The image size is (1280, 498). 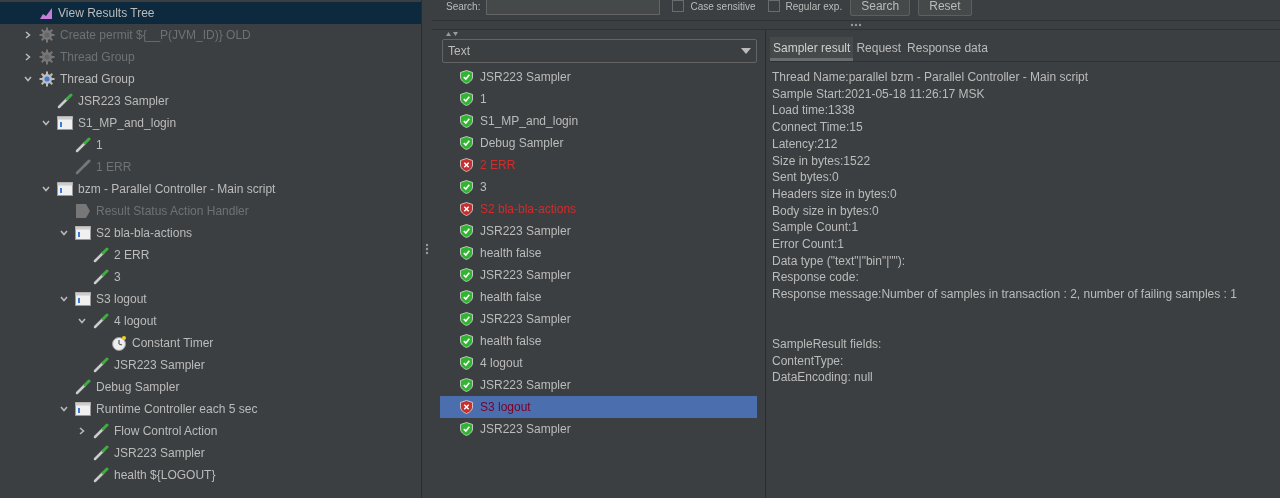 What do you see at coordinates (483, 187) in the screenshot?
I see `result-label: 3` at bounding box center [483, 187].